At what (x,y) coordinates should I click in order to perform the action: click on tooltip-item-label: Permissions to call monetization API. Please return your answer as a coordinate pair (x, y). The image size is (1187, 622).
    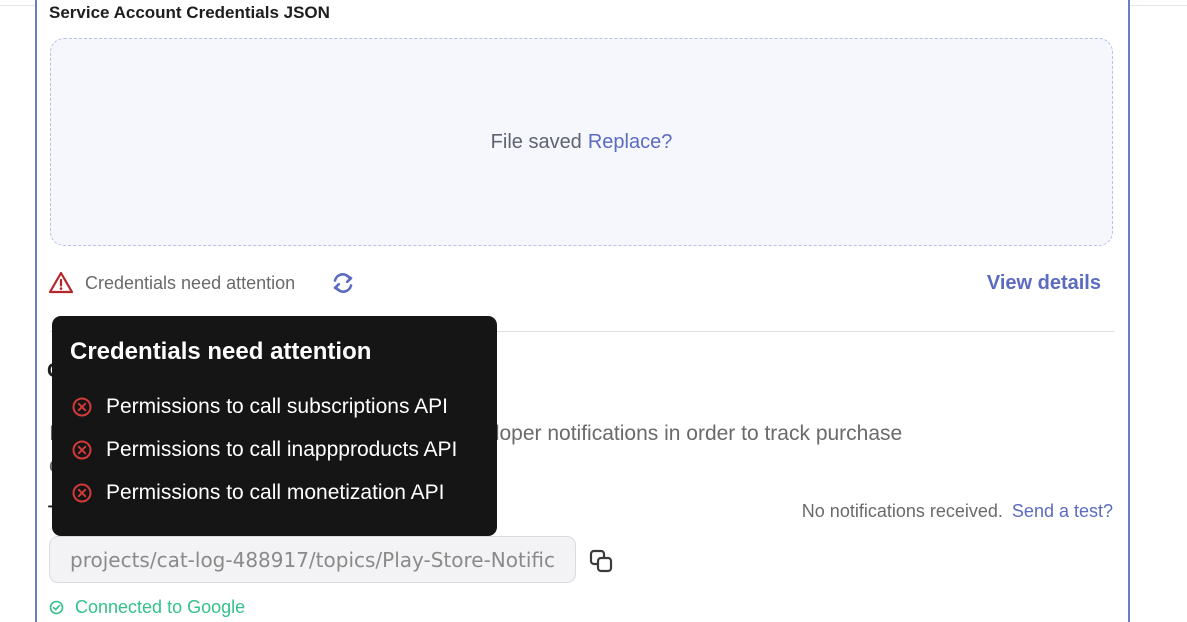
    Looking at the image, I should click on (275, 492).